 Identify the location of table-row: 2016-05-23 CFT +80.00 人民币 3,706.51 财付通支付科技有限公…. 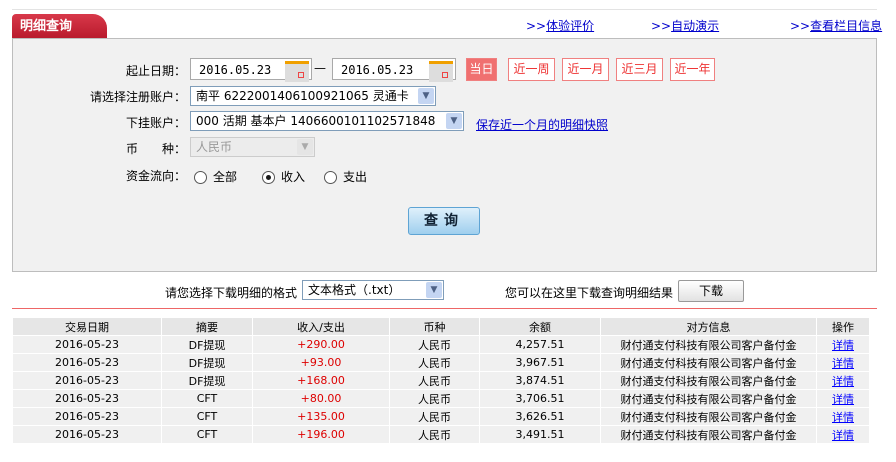
(441, 398).